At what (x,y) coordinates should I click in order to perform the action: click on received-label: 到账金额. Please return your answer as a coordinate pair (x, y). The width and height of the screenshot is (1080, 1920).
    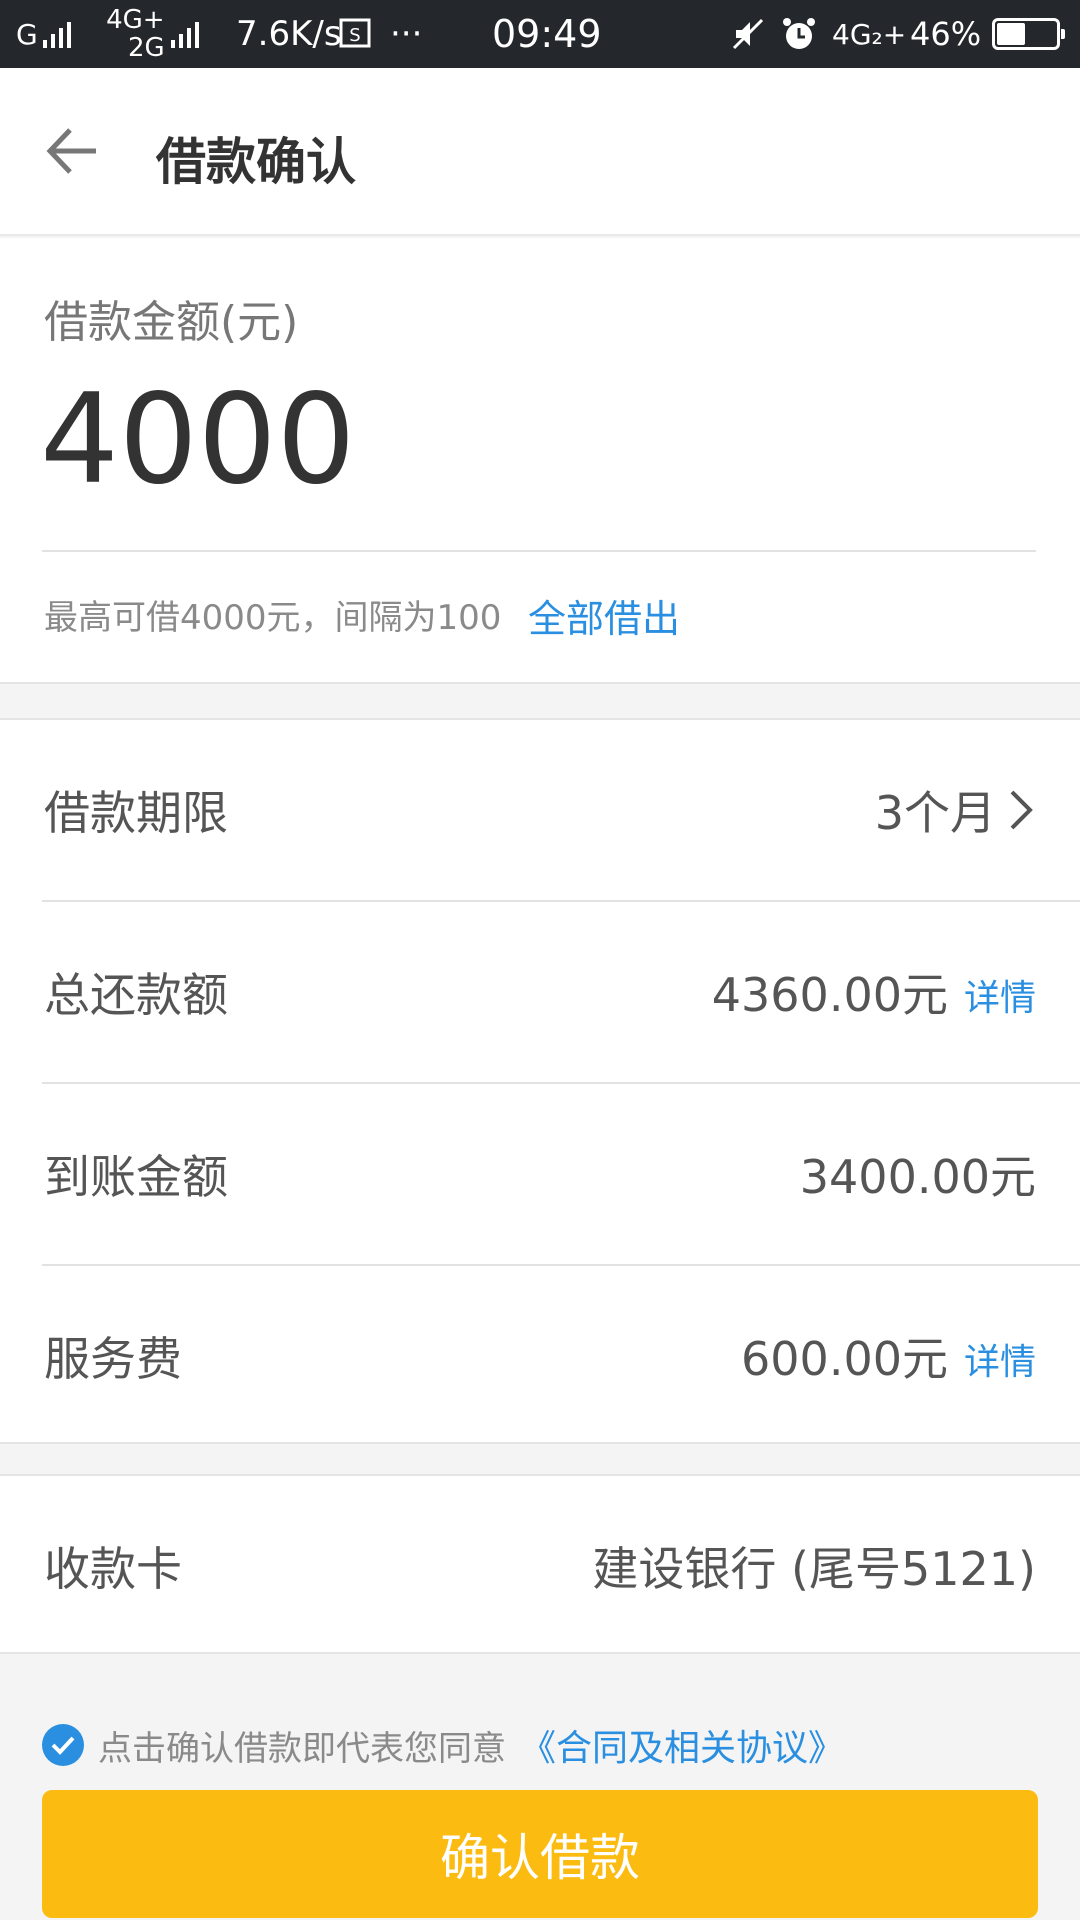
    Looking at the image, I should click on (136, 1177).